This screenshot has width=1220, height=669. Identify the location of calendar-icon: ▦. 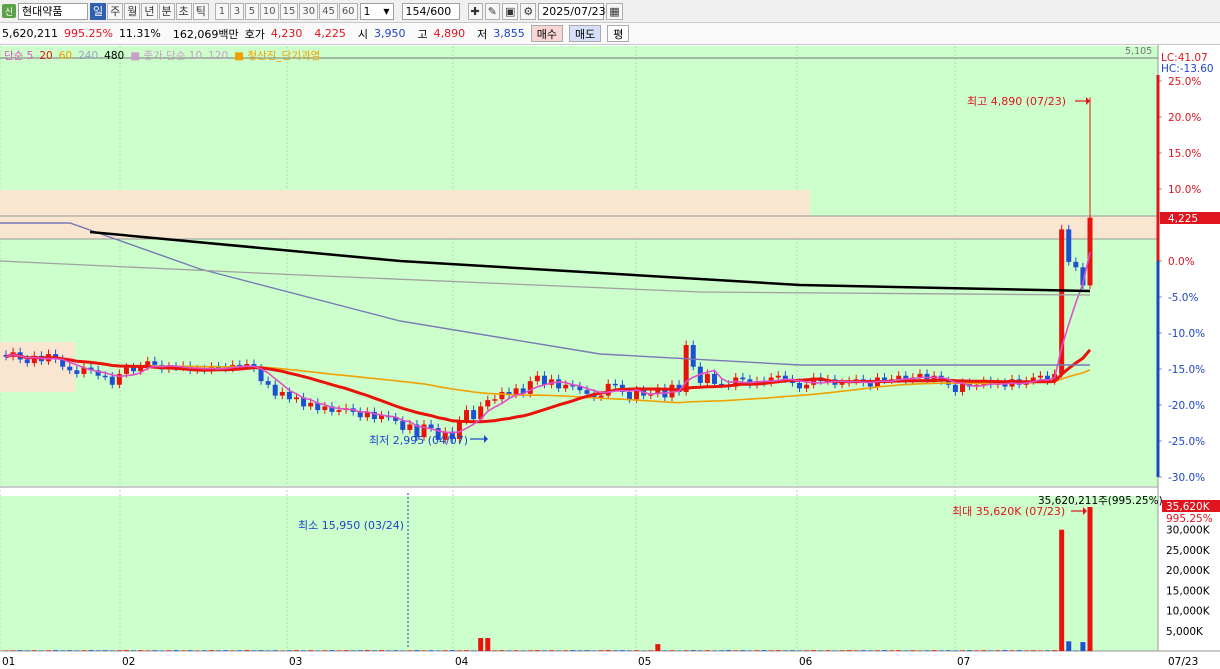
(614, 11).